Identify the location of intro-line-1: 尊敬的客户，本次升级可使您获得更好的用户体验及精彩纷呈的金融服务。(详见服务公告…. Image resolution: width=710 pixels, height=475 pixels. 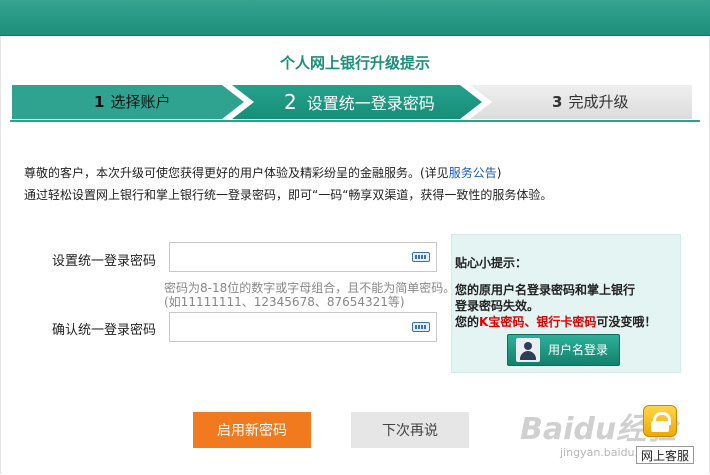
(262, 172).